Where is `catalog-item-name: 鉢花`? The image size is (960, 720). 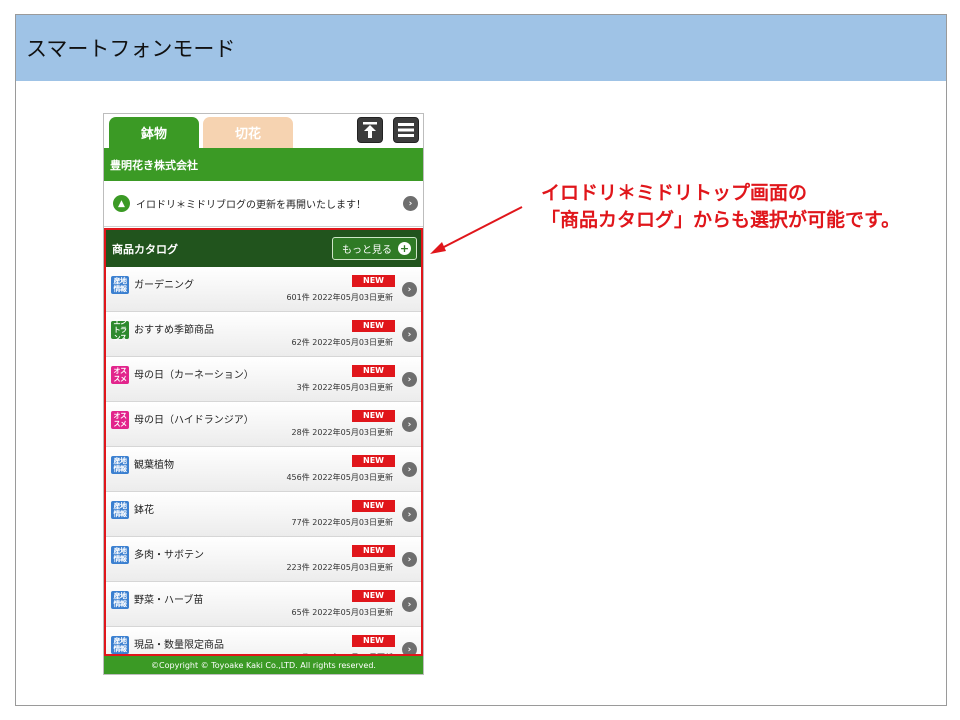
catalog-item-name: 鉢花 is located at coordinates (144, 510).